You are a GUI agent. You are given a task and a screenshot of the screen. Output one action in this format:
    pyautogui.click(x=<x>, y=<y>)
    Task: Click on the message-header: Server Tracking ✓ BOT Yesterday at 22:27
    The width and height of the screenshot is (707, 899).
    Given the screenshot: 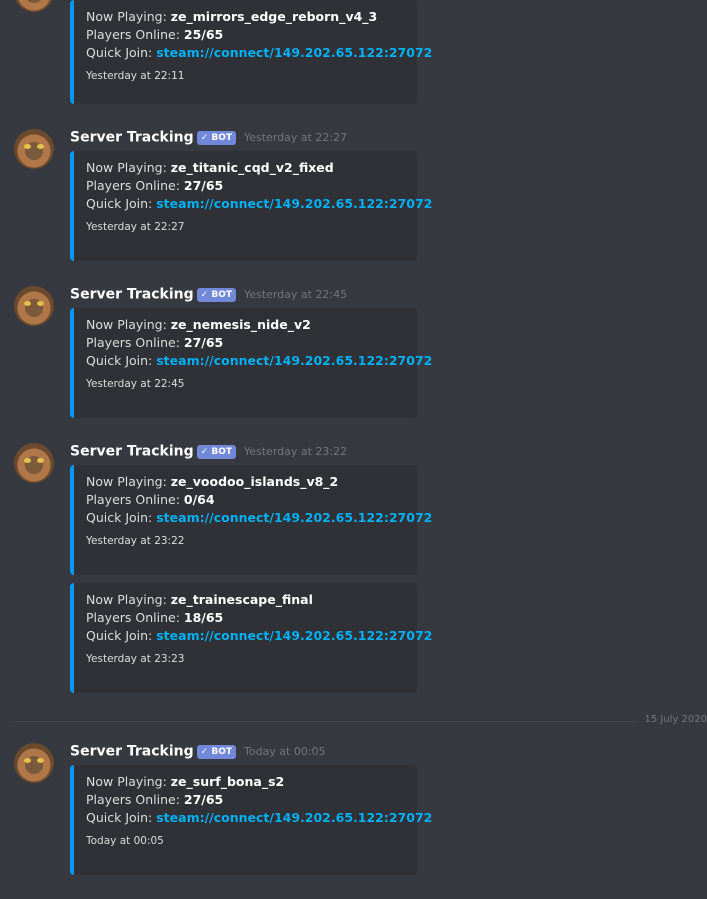 What is the action you would take?
    pyautogui.click(x=208, y=137)
    